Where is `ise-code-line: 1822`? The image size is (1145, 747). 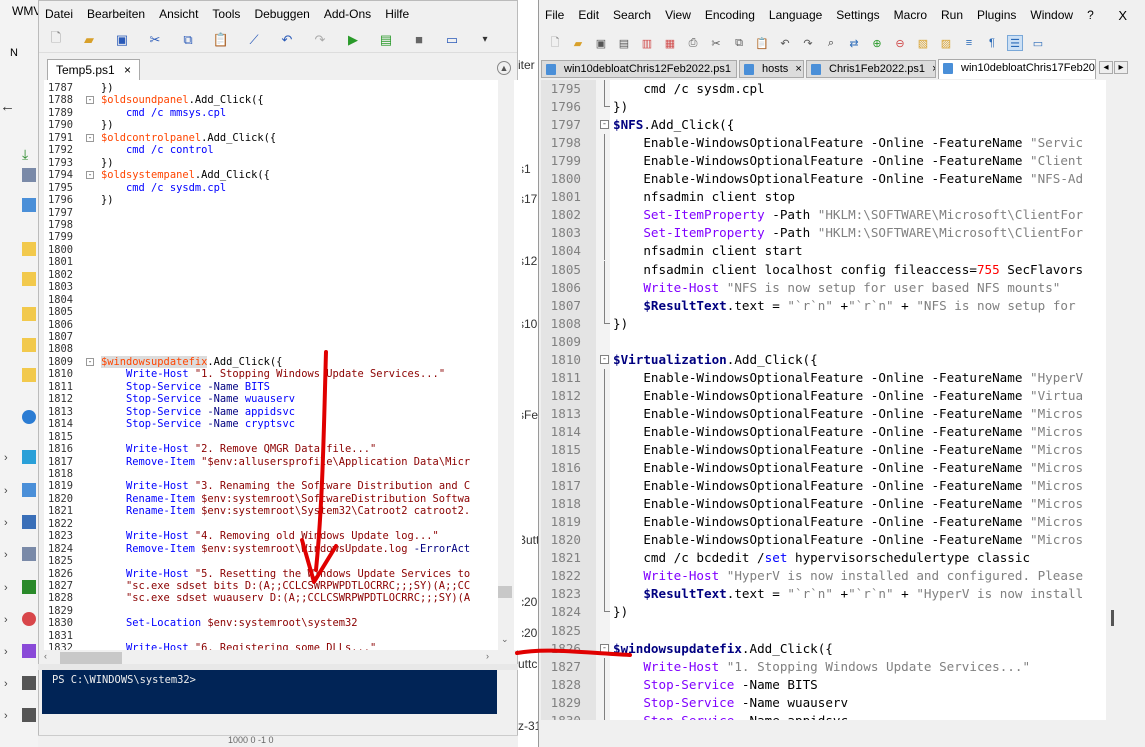 ise-code-line: 1822 is located at coordinates (271, 524).